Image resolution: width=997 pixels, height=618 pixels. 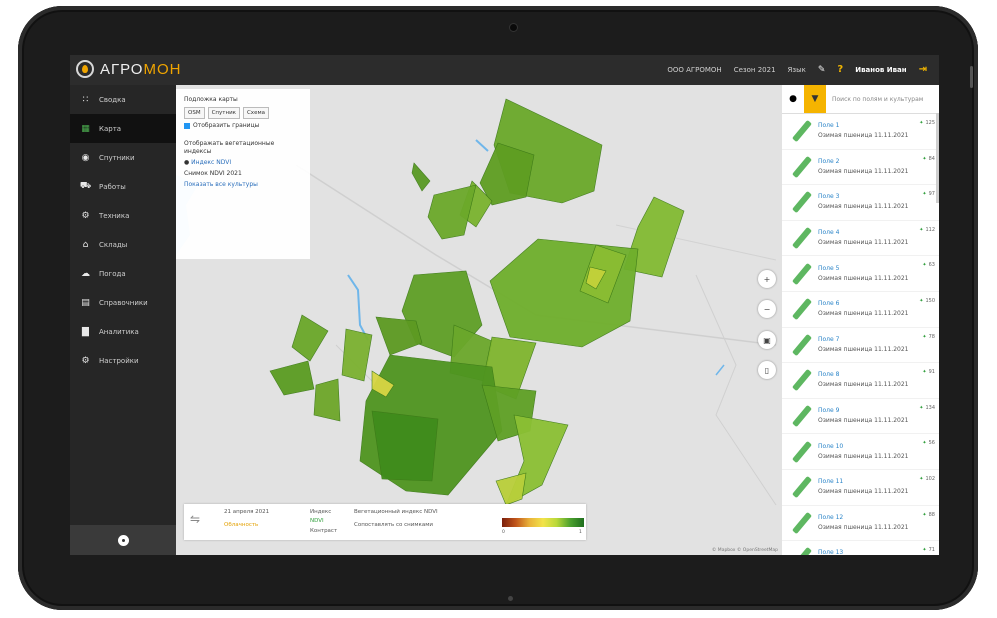 I want to click on basemap-chip: OSM, so click(x=194, y=113).